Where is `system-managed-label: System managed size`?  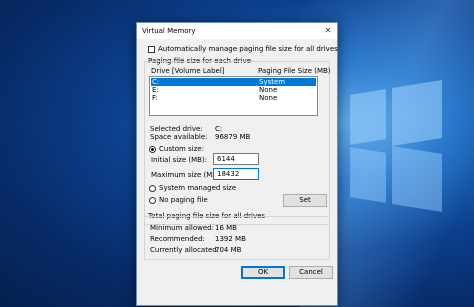
system-managed-label: System managed size is located at coordinates (197, 188).